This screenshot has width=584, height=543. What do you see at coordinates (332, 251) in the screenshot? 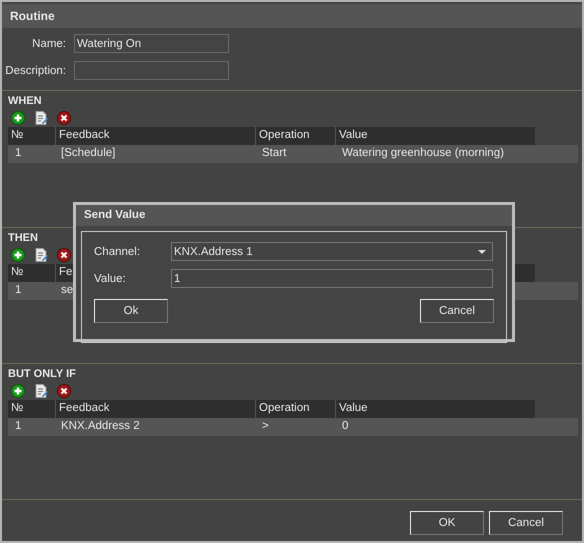
I see `channel-dropdown: KNX.Address 1` at bounding box center [332, 251].